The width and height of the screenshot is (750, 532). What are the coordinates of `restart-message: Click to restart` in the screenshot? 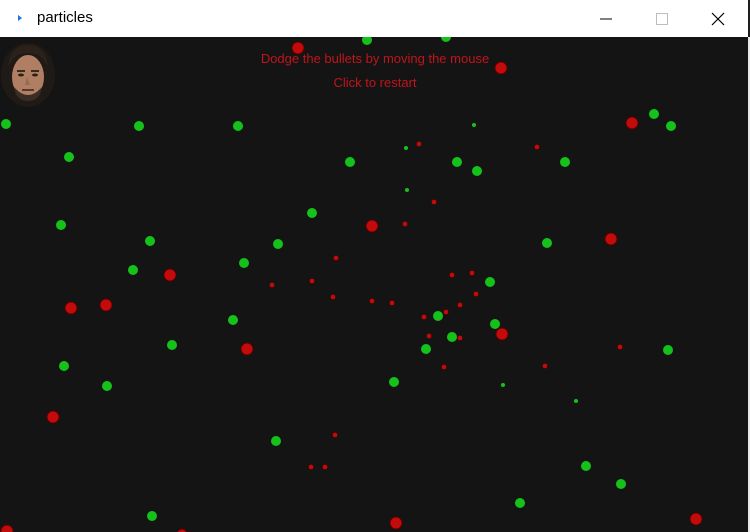 It's located at (374, 82).